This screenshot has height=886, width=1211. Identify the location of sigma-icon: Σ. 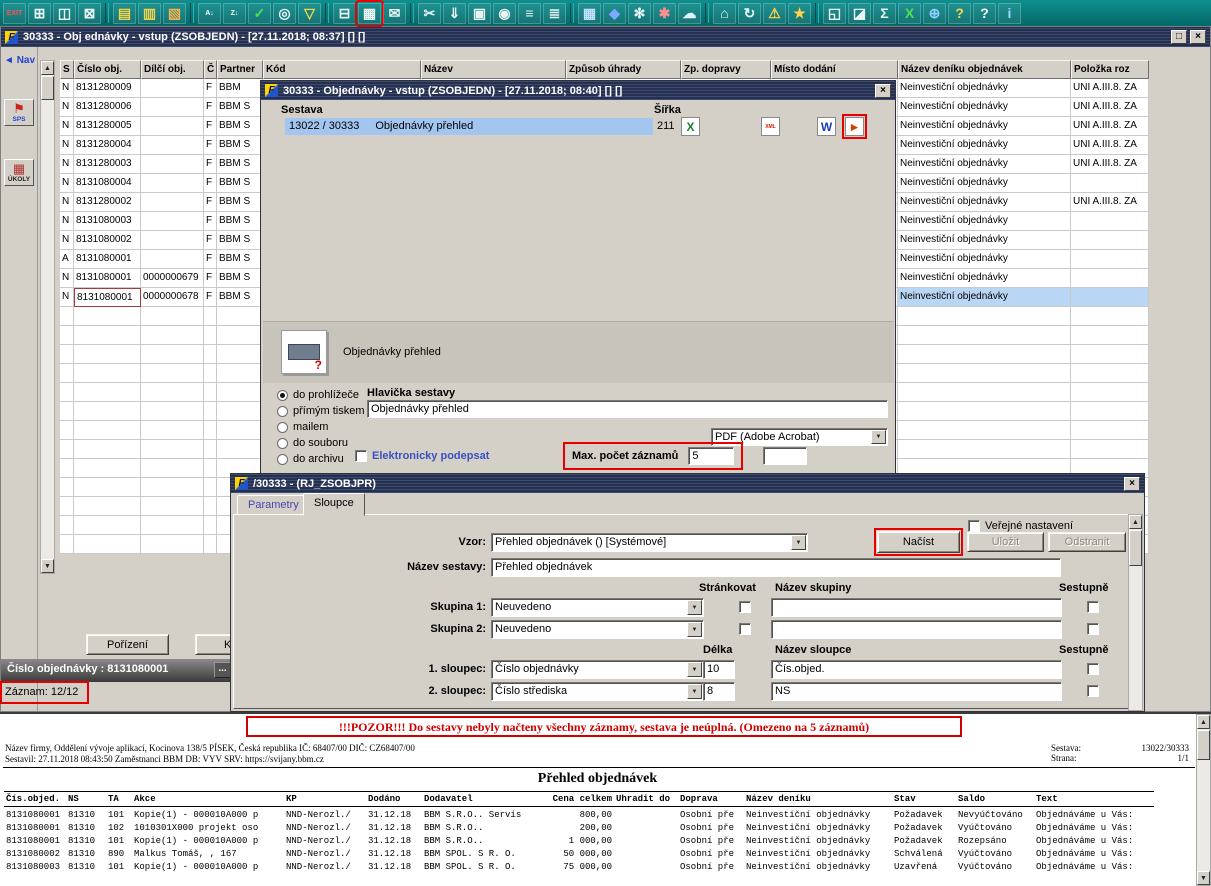
(884, 13).